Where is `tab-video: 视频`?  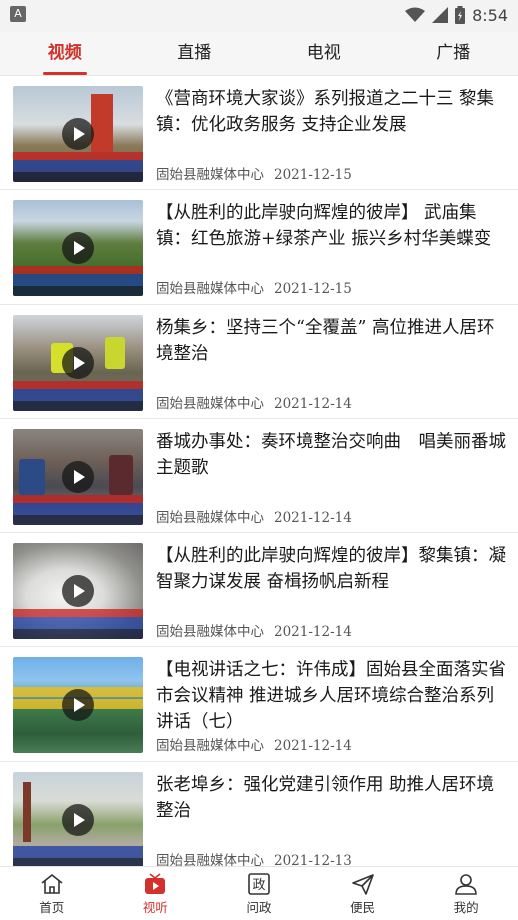
tab-video: 视频 is located at coordinates (65, 53).